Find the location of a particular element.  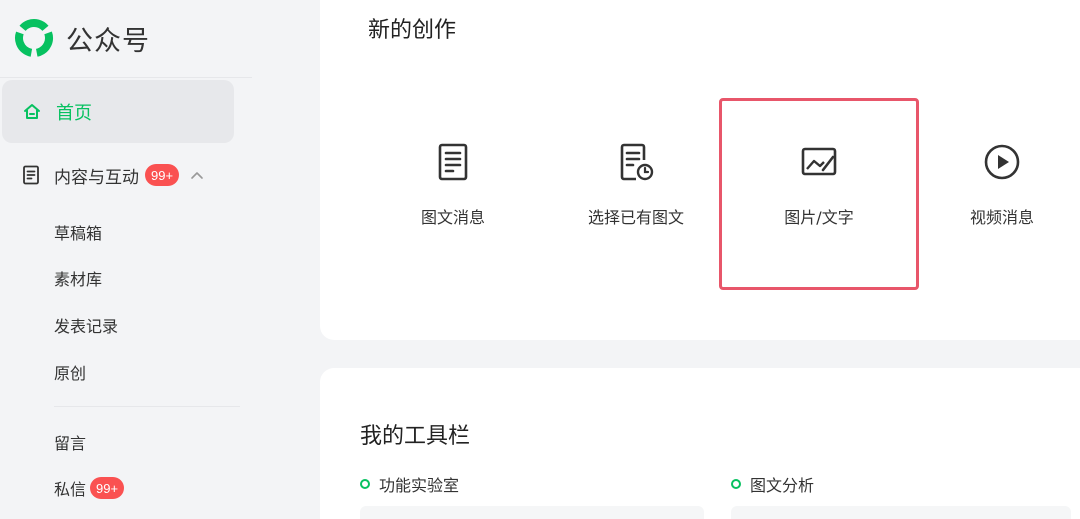

select-existing-article-button: 选择已有图文 is located at coordinates (636, 194).